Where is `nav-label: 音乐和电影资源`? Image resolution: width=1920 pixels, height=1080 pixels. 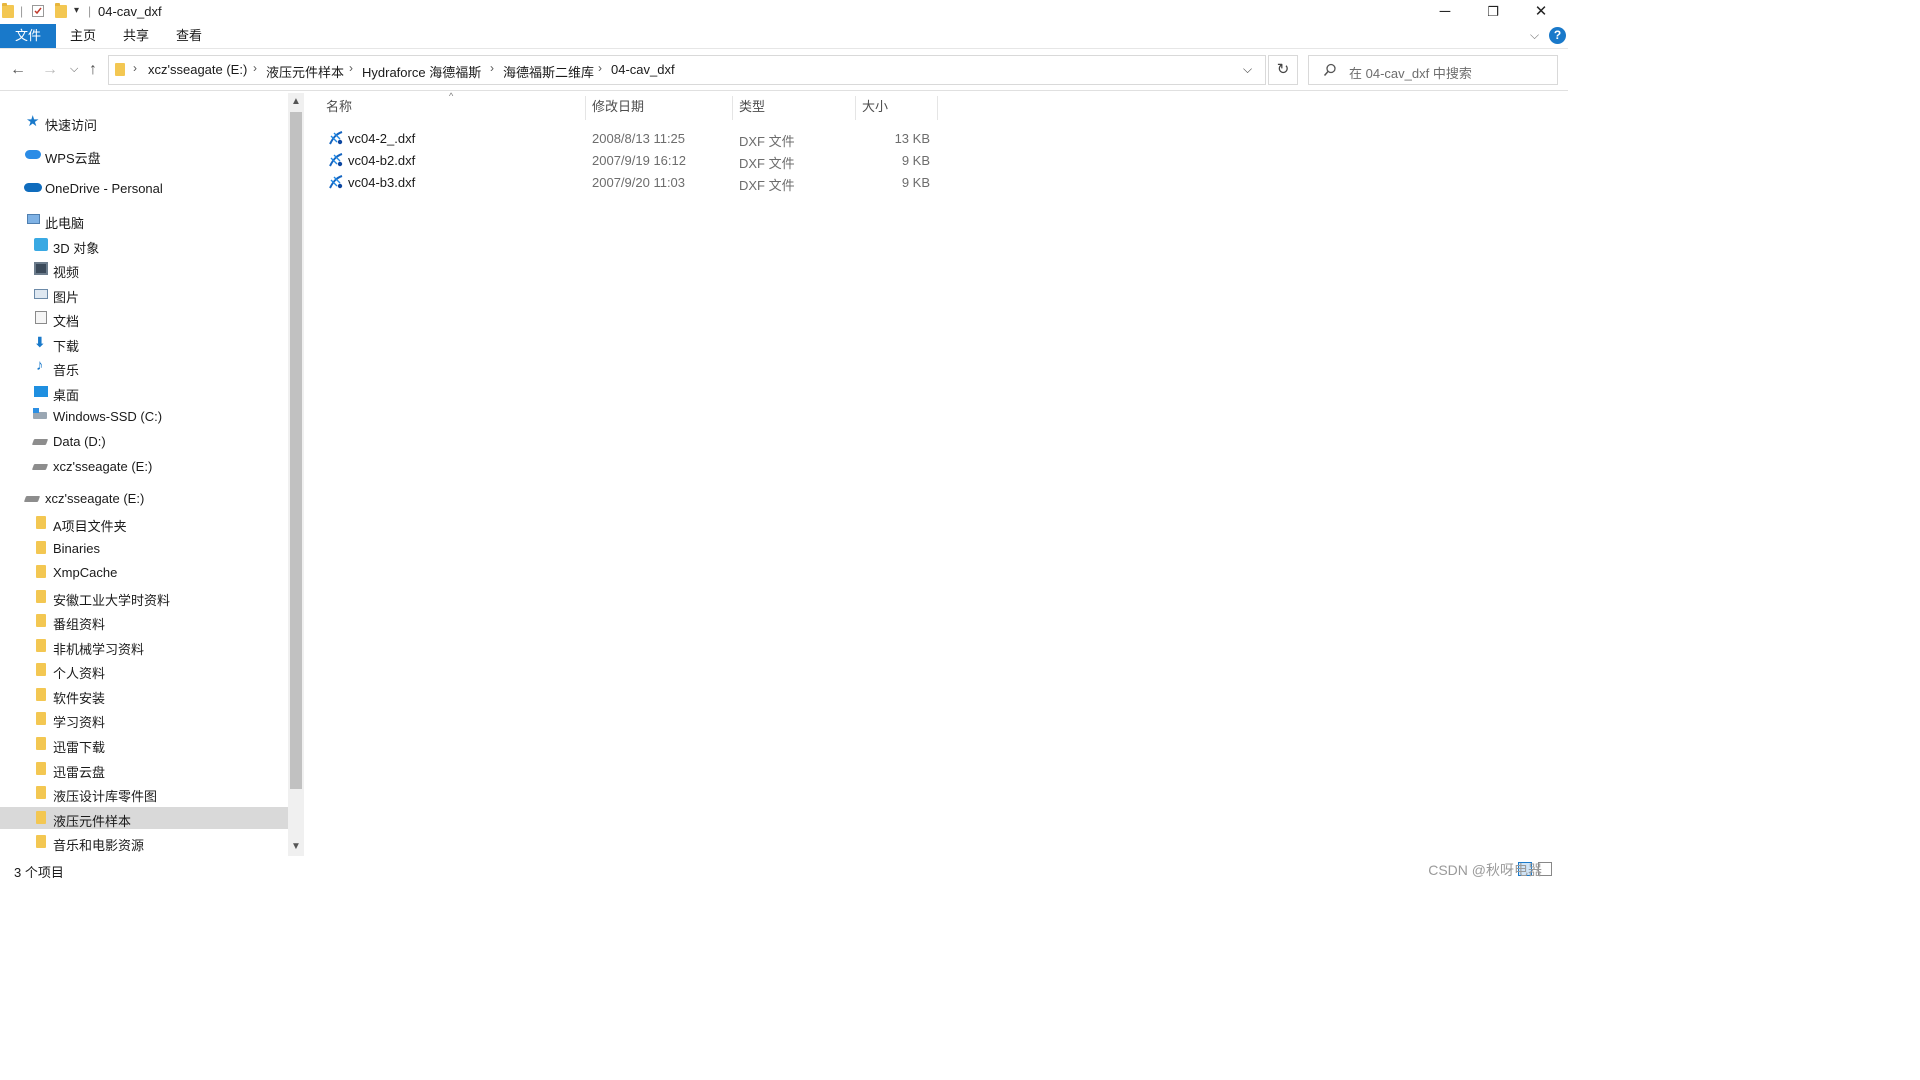
nav-label: 音乐和电影资源 is located at coordinates (99, 845).